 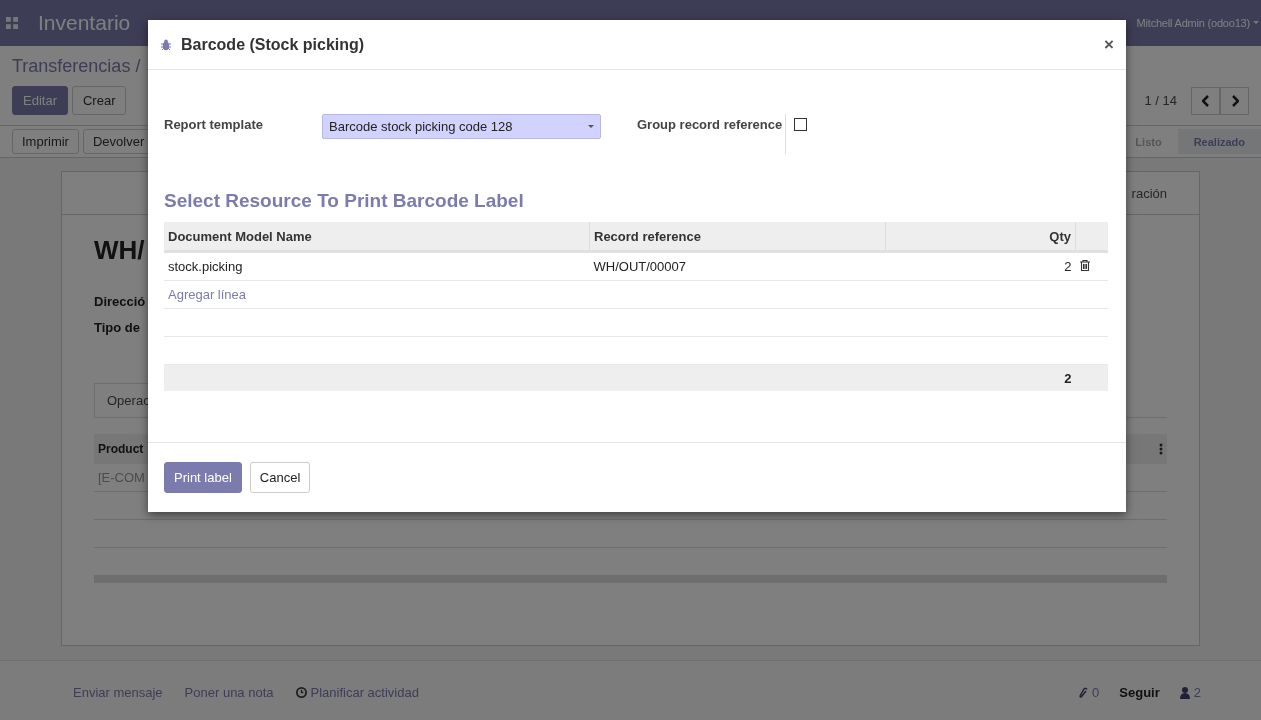 What do you see at coordinates (344, 201) in the screenshot?
I see `section-title: Select Resource To Print Barcode Label` at bounding box center [344, 201].